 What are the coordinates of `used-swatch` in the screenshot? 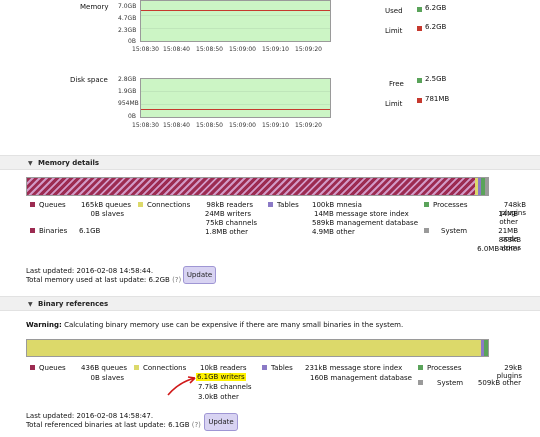 It's located at (419, 9).